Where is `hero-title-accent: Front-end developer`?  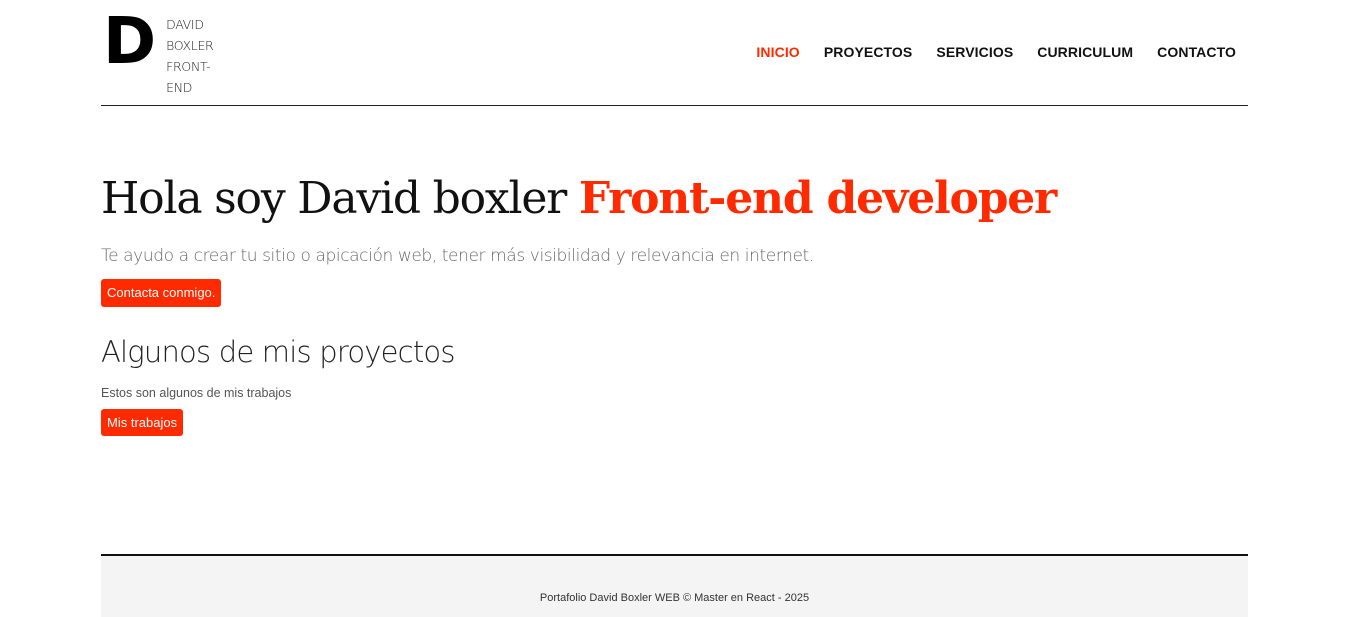 hero-title-accent: Front-end developer is located at coordinates (817, 198).